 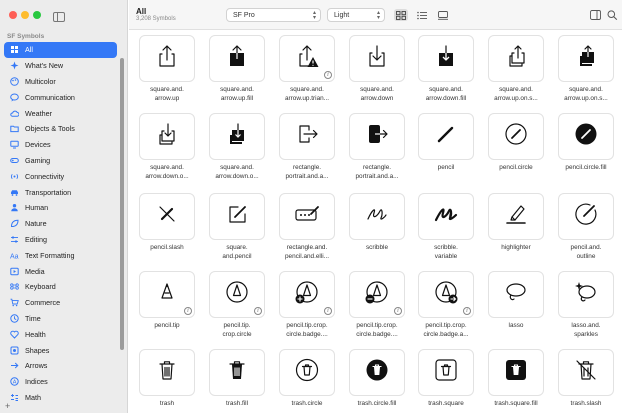 I want to click on sidebar-item-transportation: Transportation, so click(x=60, y=192).